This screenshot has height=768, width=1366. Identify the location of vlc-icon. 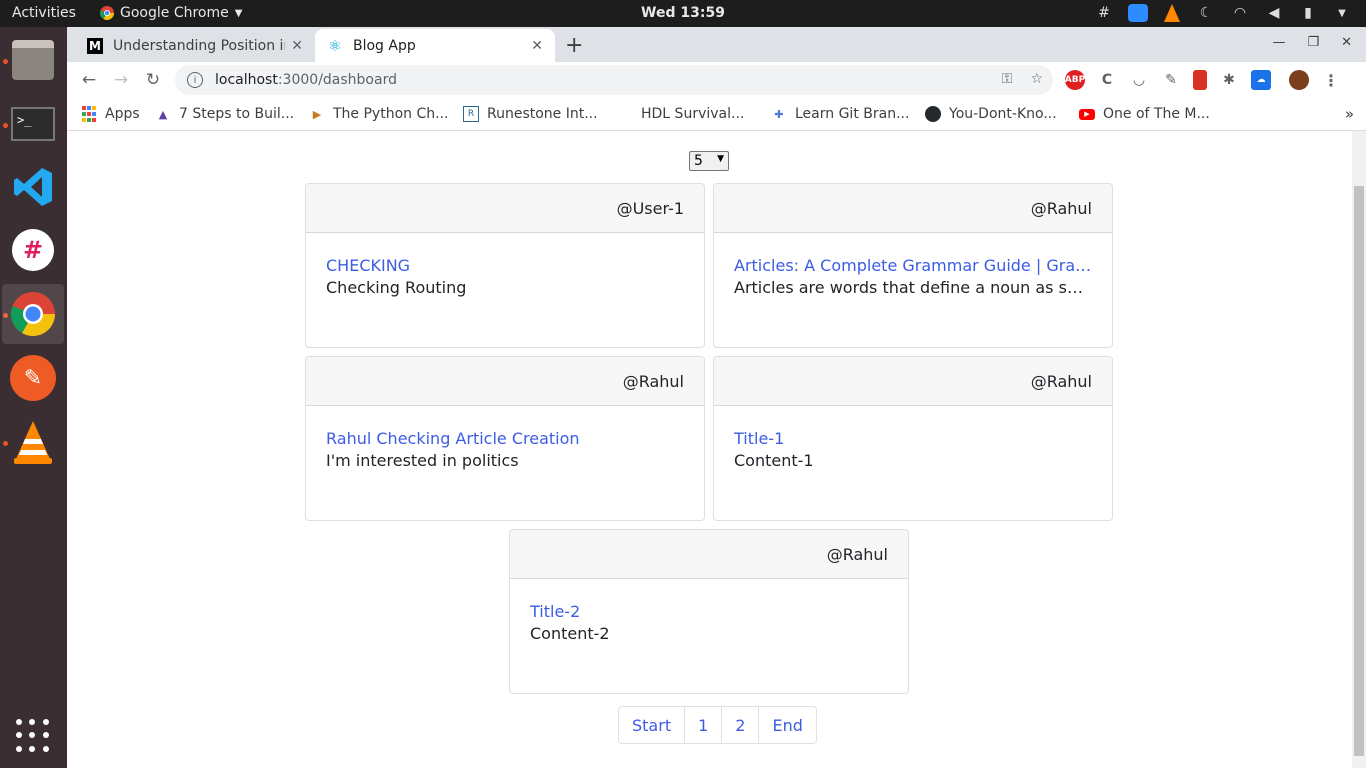
(33, 442).